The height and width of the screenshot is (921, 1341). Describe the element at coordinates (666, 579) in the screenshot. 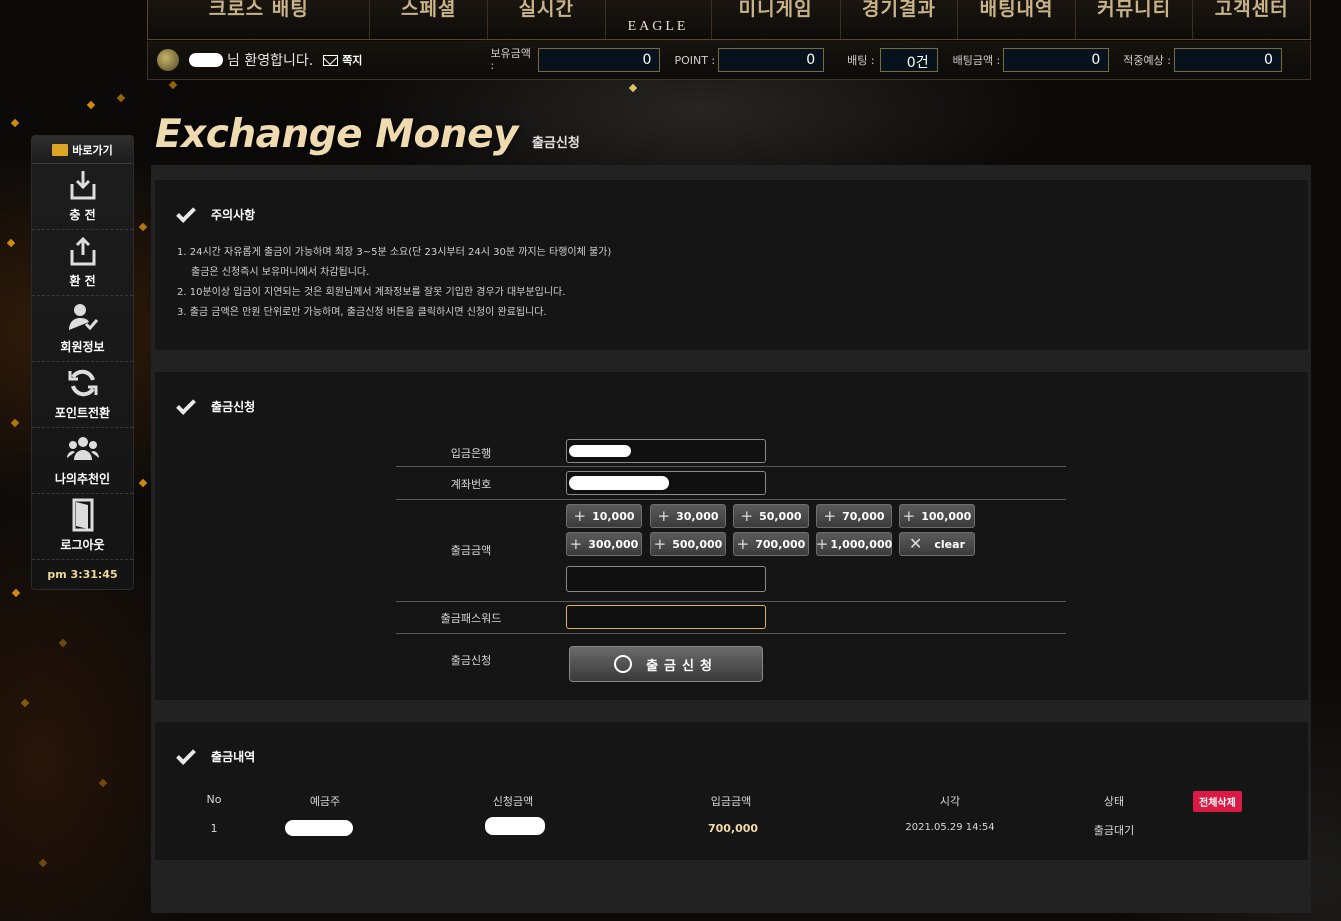

I see `amount-input` at that location.